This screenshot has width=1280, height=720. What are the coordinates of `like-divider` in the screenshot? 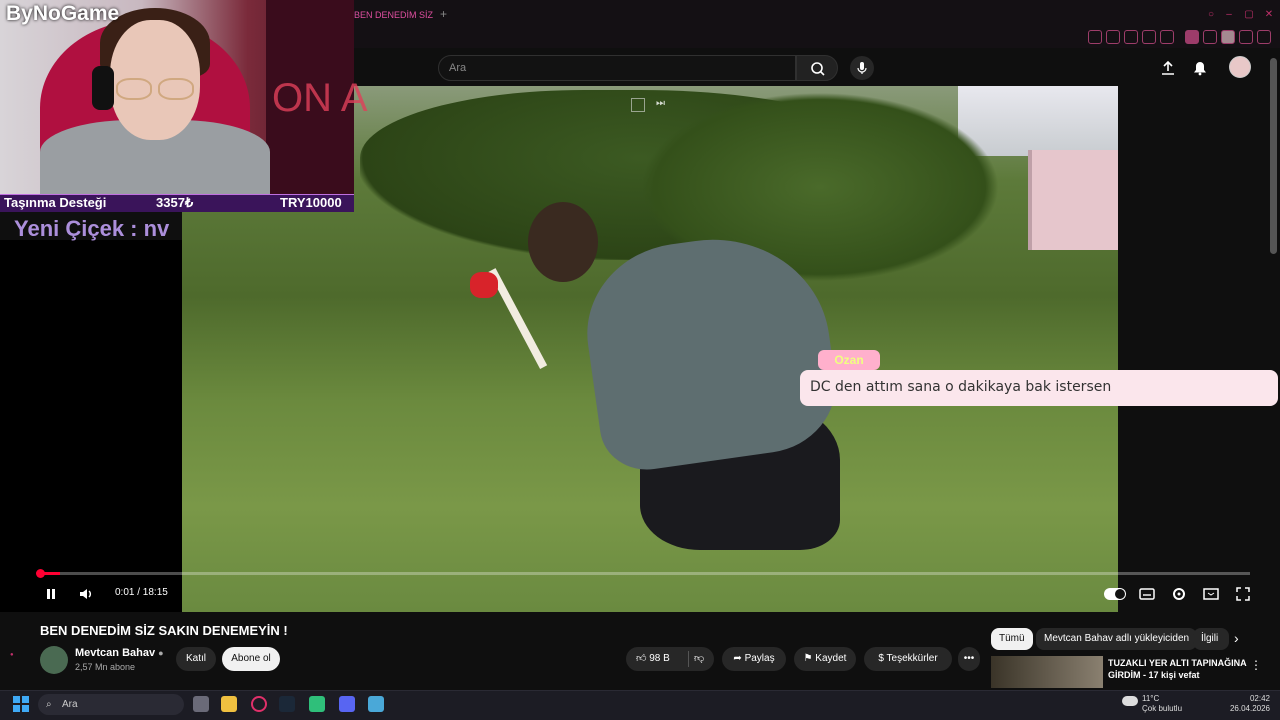 It's located at (688, 659).